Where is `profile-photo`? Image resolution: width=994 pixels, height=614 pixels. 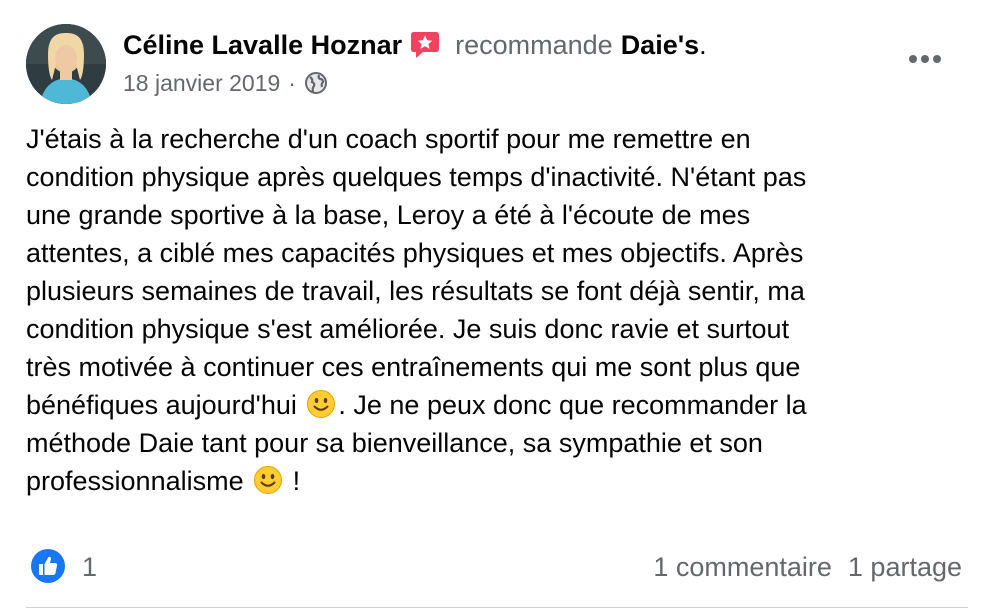 profile-photo is located at coordinates (66, 64).